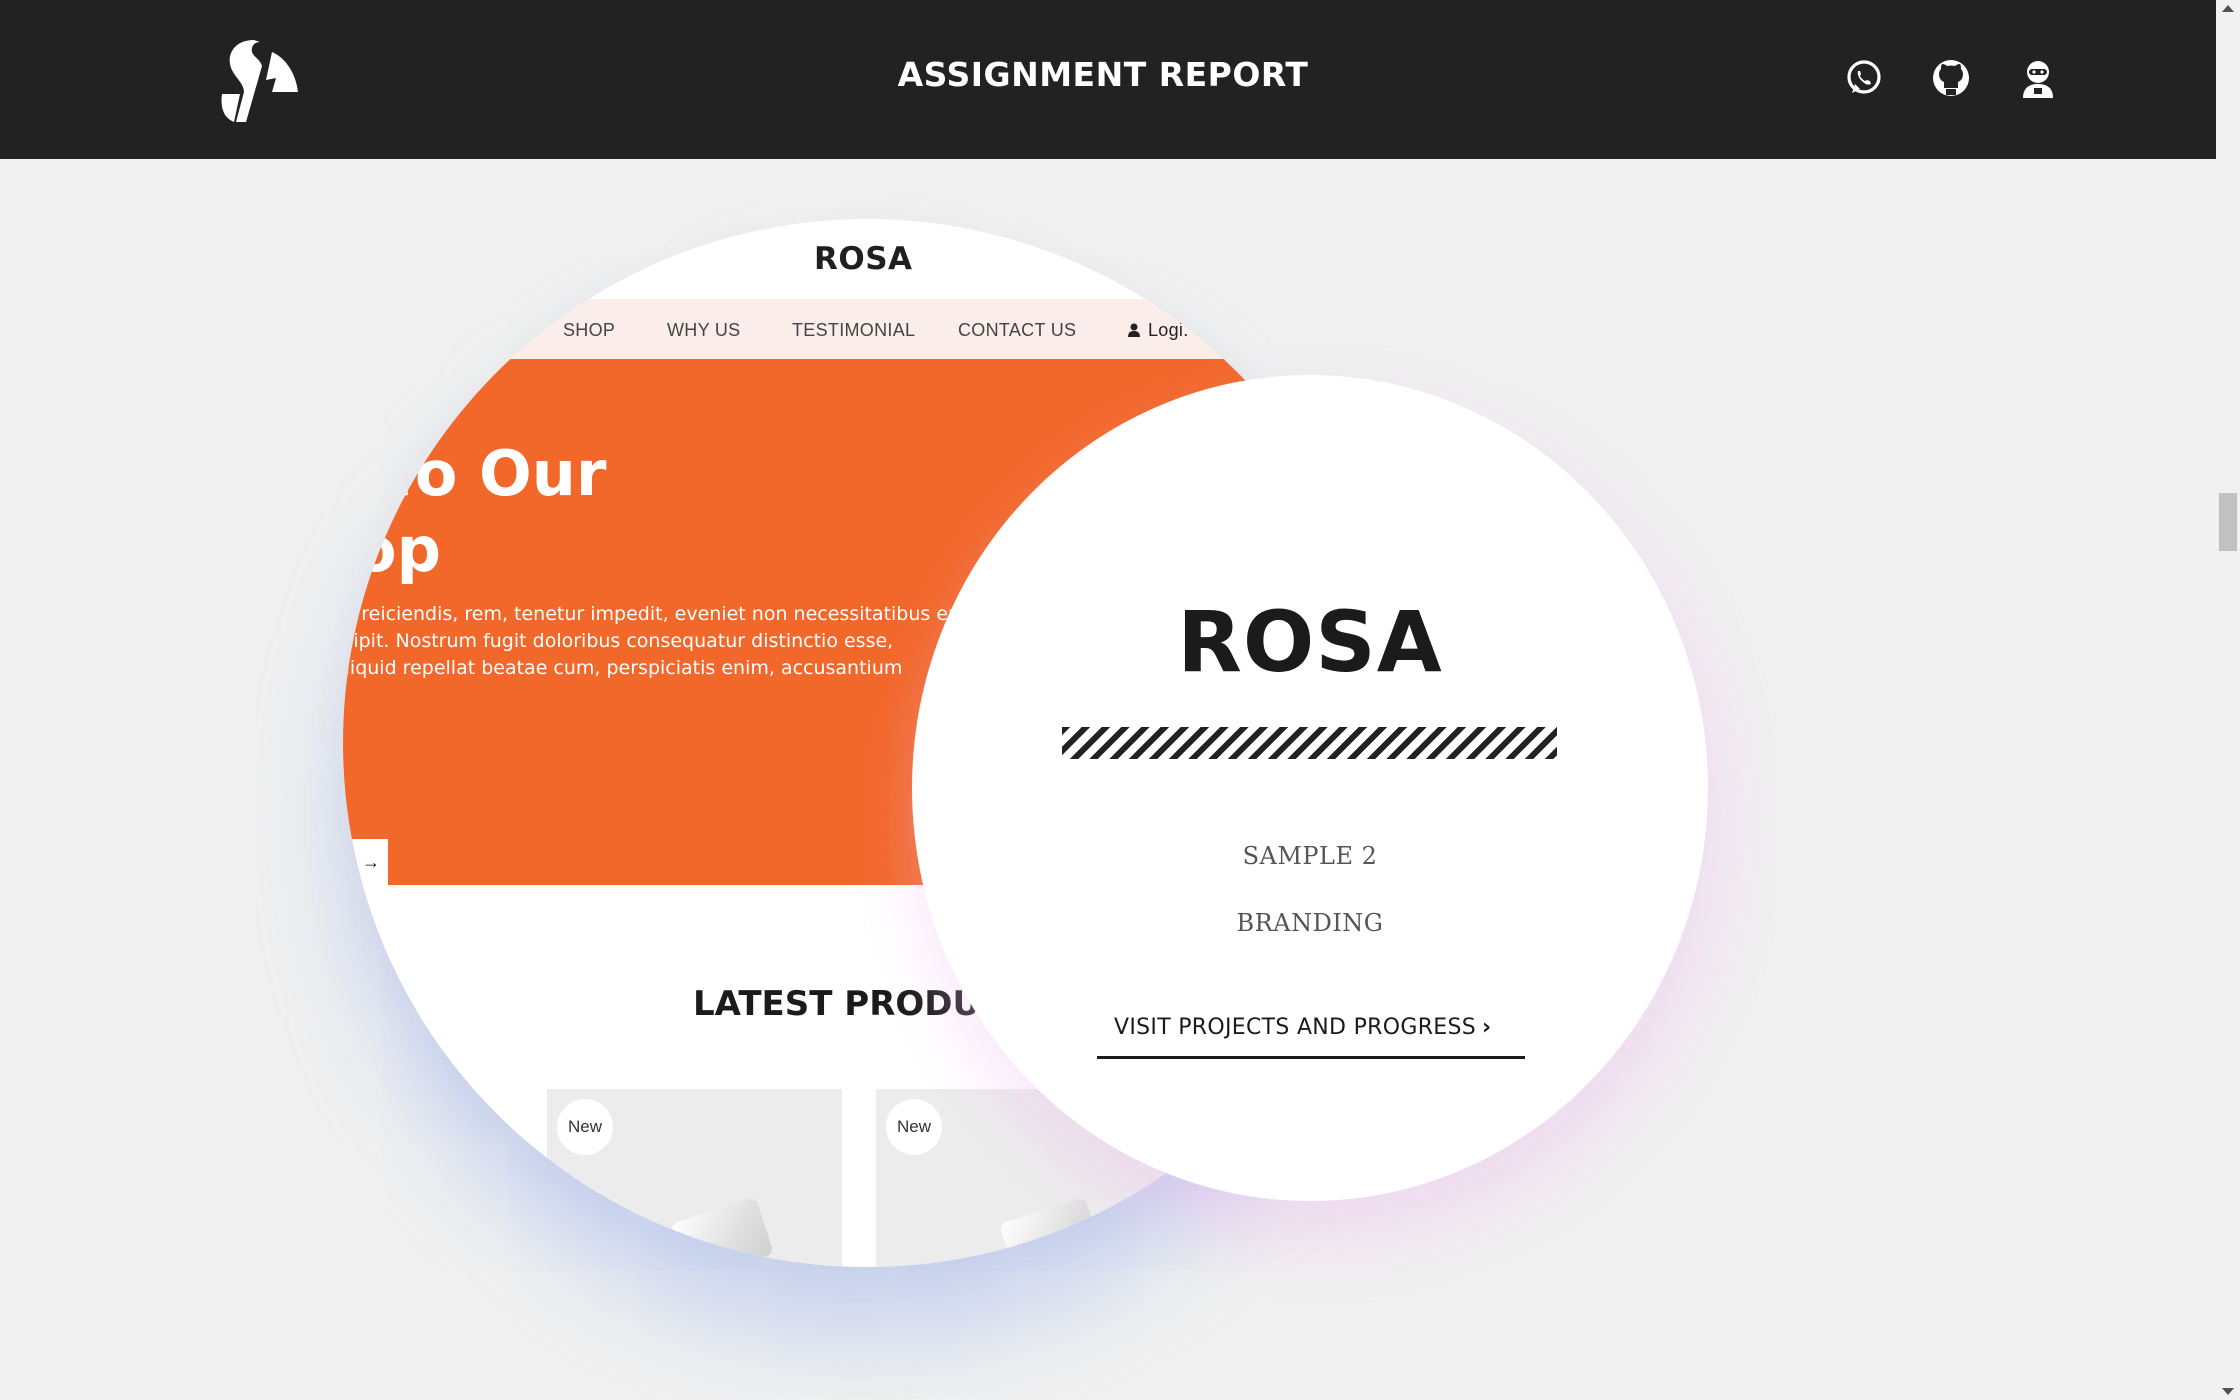 The height and width of the screenshot is (1400, 2240). I want to click on visit-projects-label: VISIT PROJECTS AND PROGRESS, so click(1295, 1027).